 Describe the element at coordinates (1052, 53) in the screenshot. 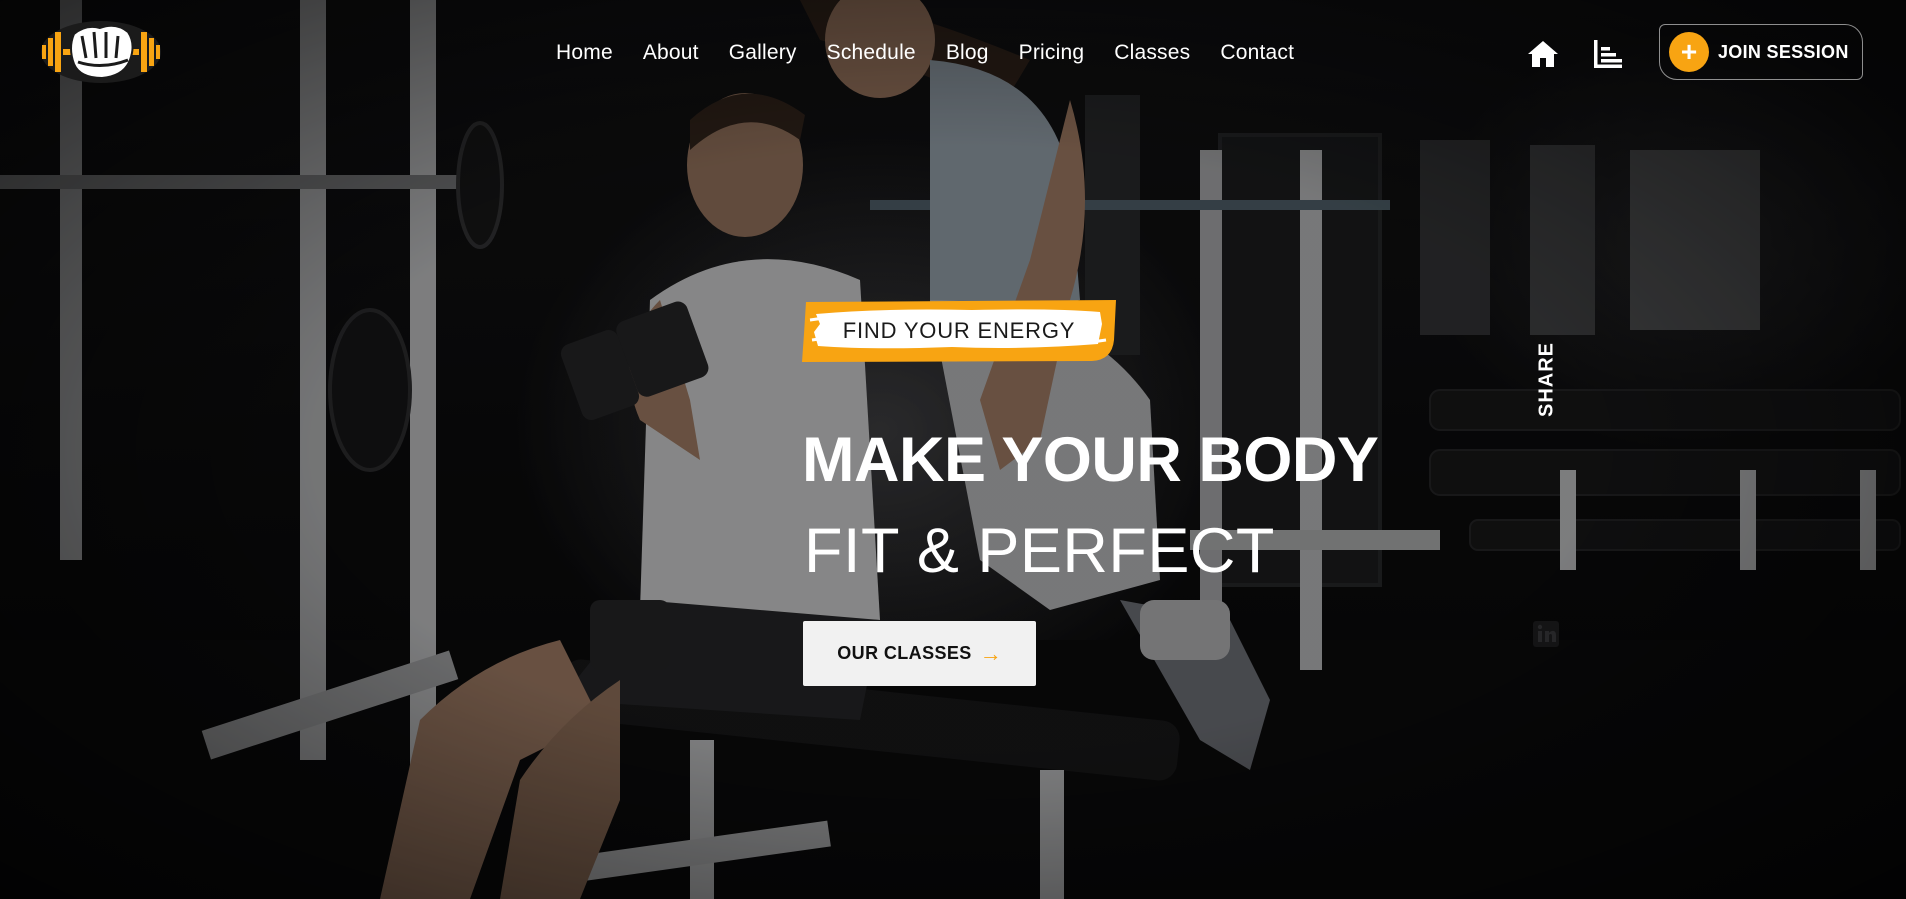

I see `nav-pricing: Pricing` at that location.